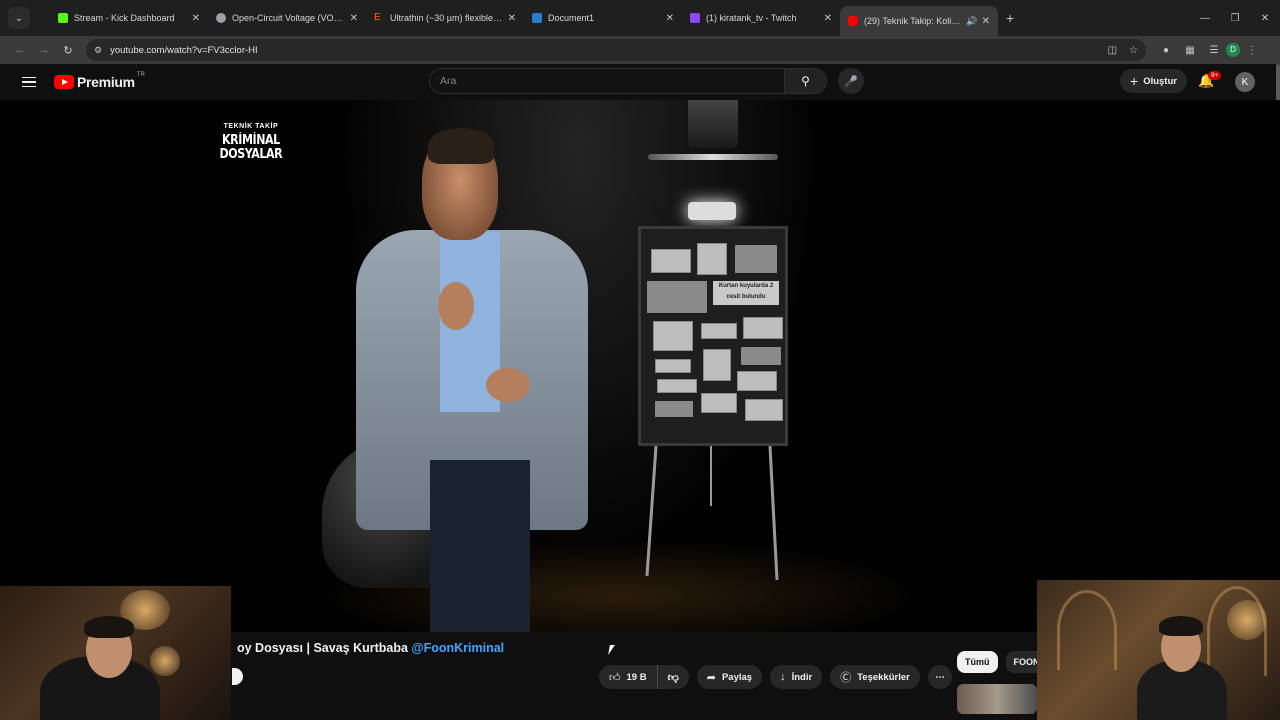  What do you see at coordinates (29, 82) in the screenshot?
I see `hamburger-menu-icon` at bounding box center [29, 82].